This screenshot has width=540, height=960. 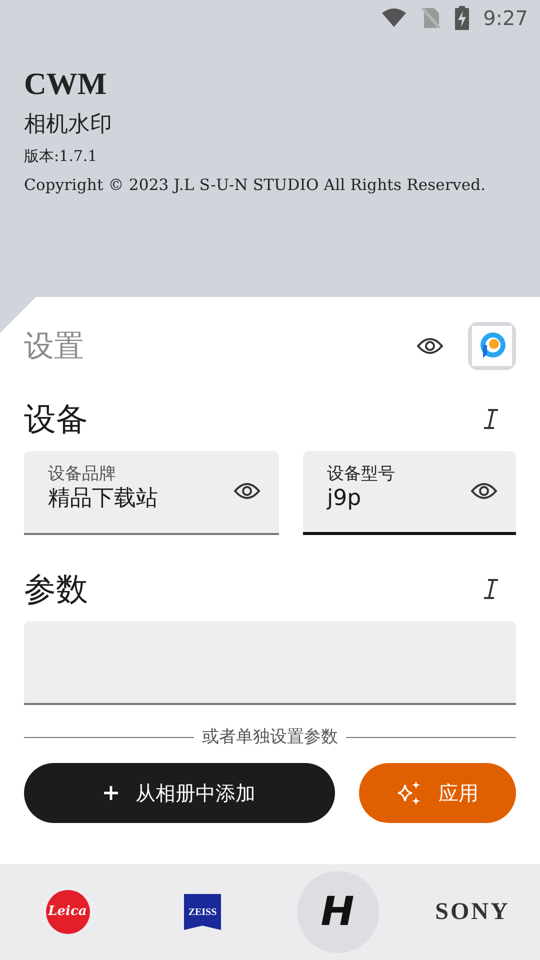 I want to click on brand-tab: H, so click(x=337, y=912).